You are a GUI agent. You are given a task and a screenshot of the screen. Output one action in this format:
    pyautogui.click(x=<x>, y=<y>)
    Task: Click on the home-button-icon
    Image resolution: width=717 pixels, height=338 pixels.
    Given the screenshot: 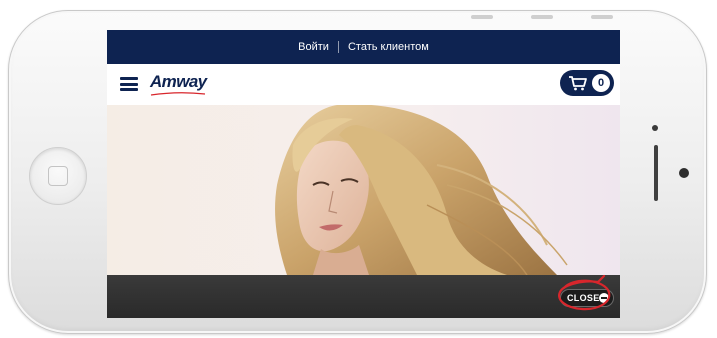 What is the action you would take?
    pyautogui.click(x=58, y=176)
    